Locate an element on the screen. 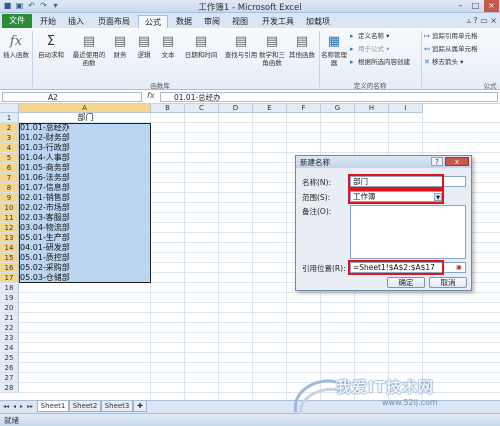  remove-arrows-button: ✕ 移去箭头 ▾ is located at coordinates (443, 62).